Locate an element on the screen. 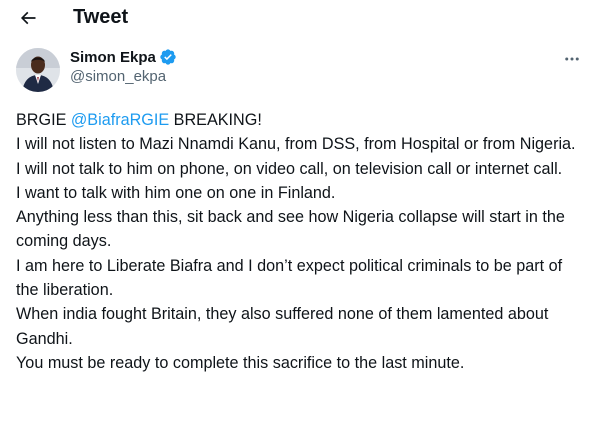 The width and height of the screenshot is (596, 426). page-title: Tweet is located at coordinates (101, 17).